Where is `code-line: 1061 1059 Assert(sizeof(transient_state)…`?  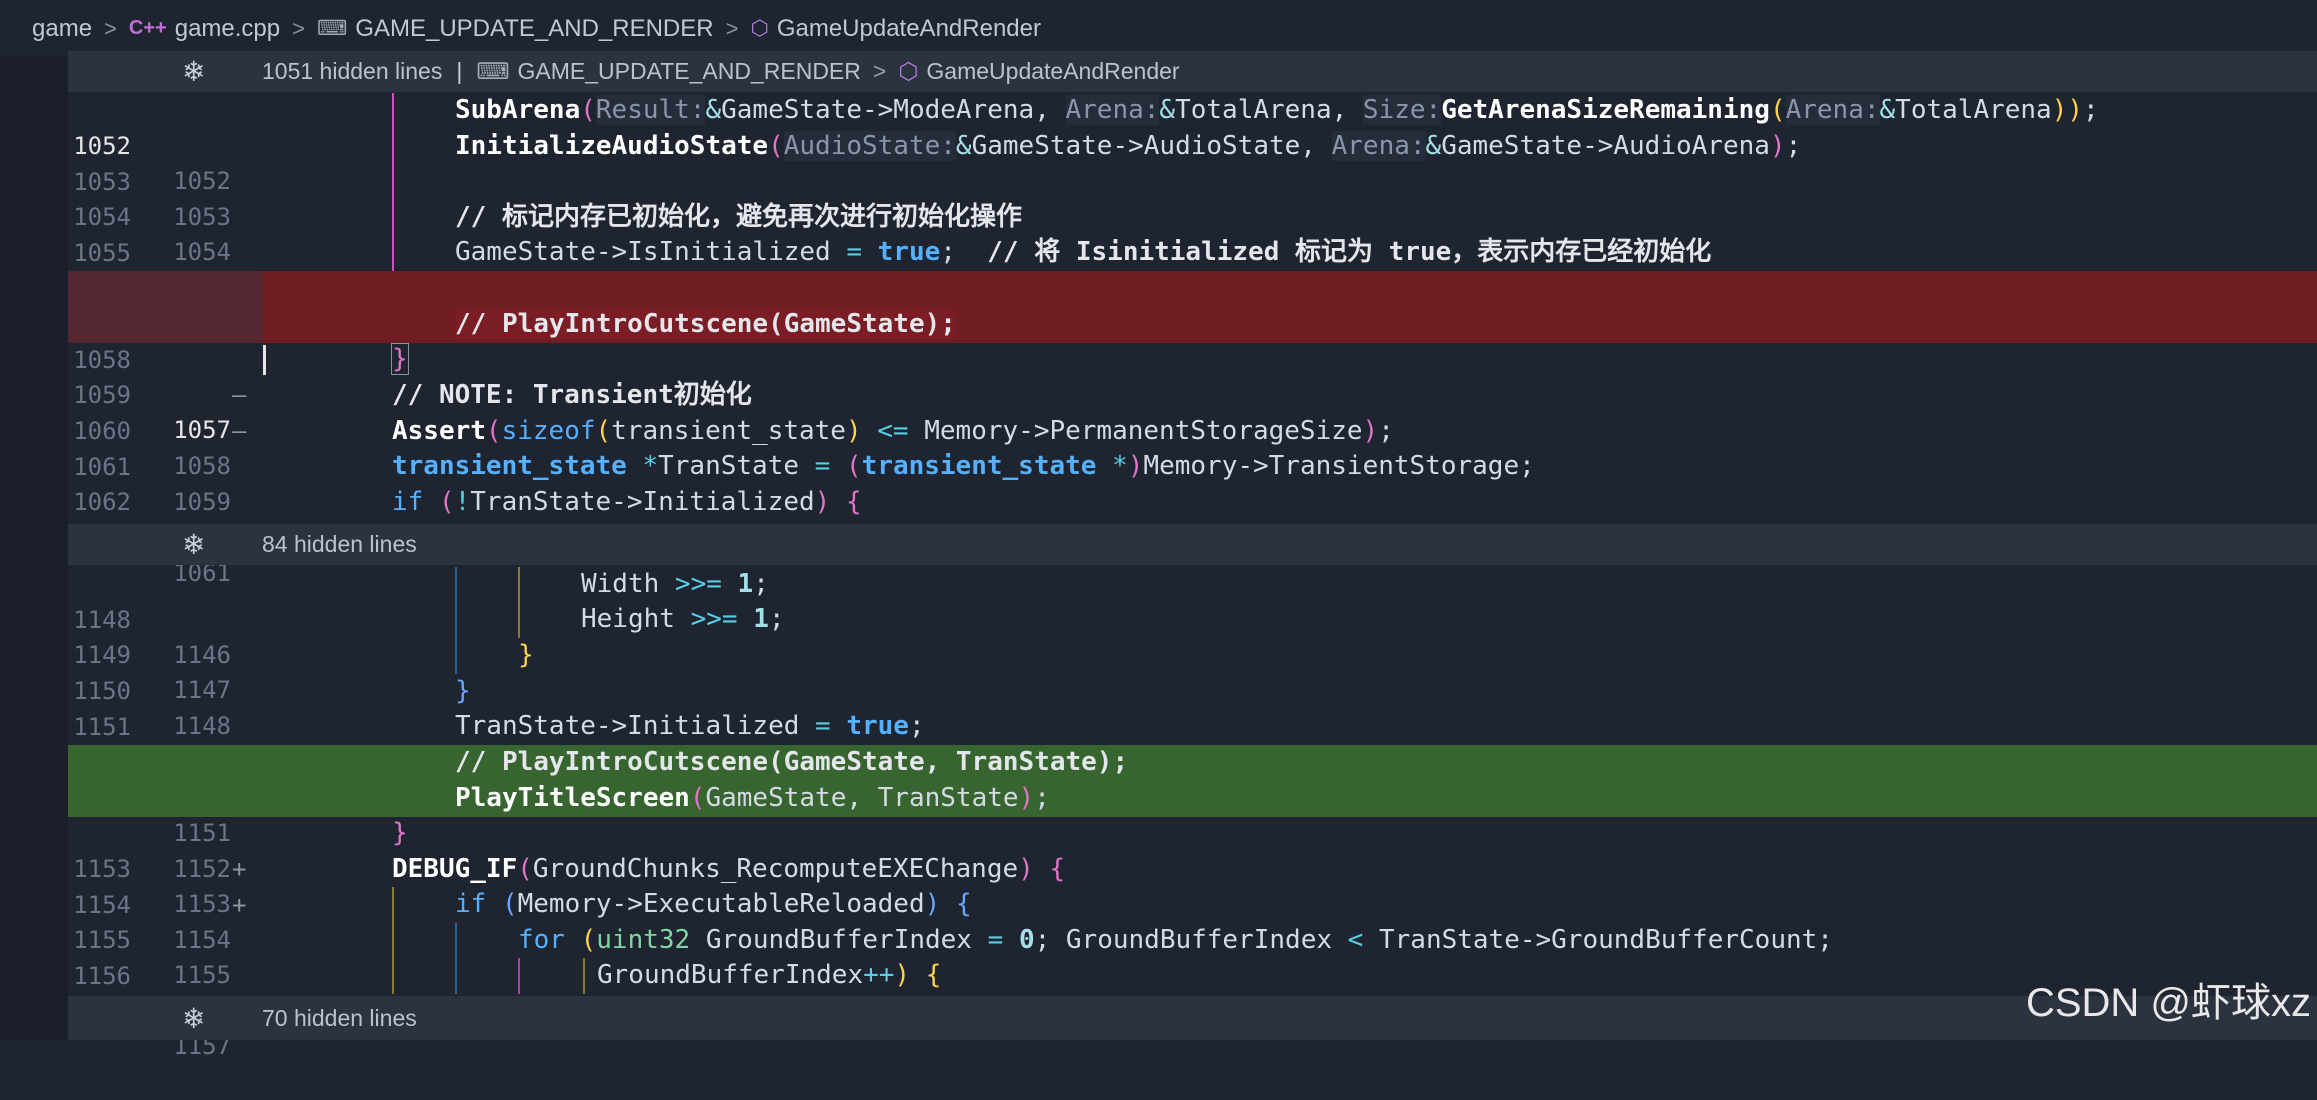 code-line: 1061 1059 Assert(sizeof(transient_state)… is located at coordinates (1192, 465).